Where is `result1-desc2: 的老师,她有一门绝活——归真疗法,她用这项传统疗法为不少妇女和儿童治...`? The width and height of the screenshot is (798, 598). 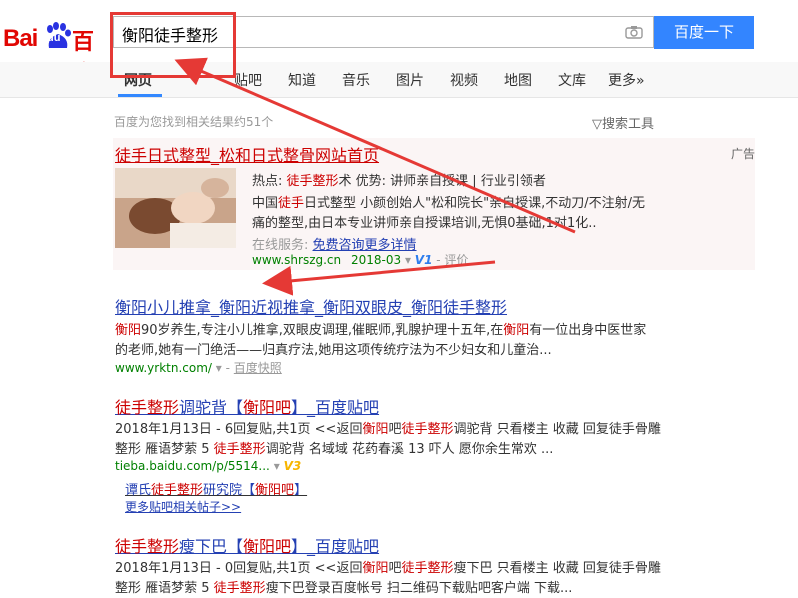
result1-desc2: 的老师,她有一门绝活——归真疗法,她用这项传统疗法为不少妇女和儿童治... is located at coordinates (333, 350).